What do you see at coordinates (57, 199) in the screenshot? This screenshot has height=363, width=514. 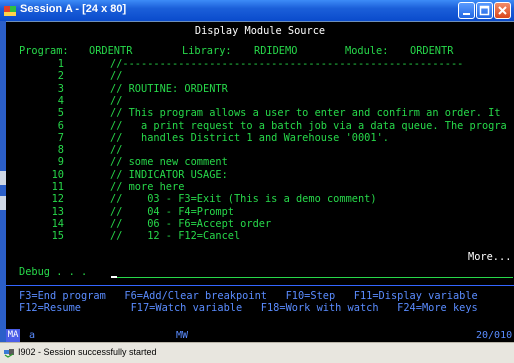 I see `line-number: 12` at bounding box center [57, 199].